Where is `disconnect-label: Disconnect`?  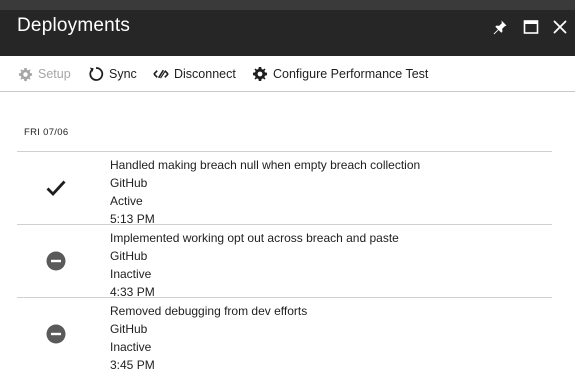 disconnect-label: Disconnect is located at coordinates (205, 74).